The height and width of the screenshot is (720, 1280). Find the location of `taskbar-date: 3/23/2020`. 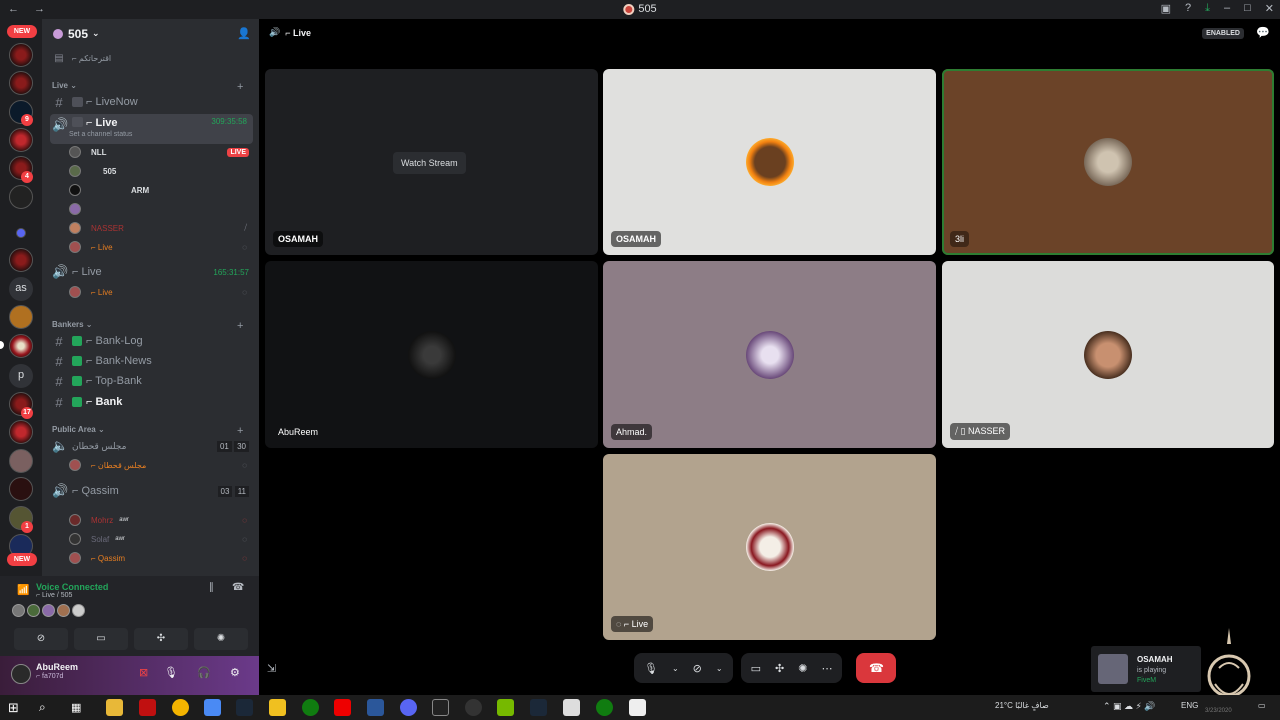

taskbar-date: 3/23/2020 is located at coordinates (1218, 711).